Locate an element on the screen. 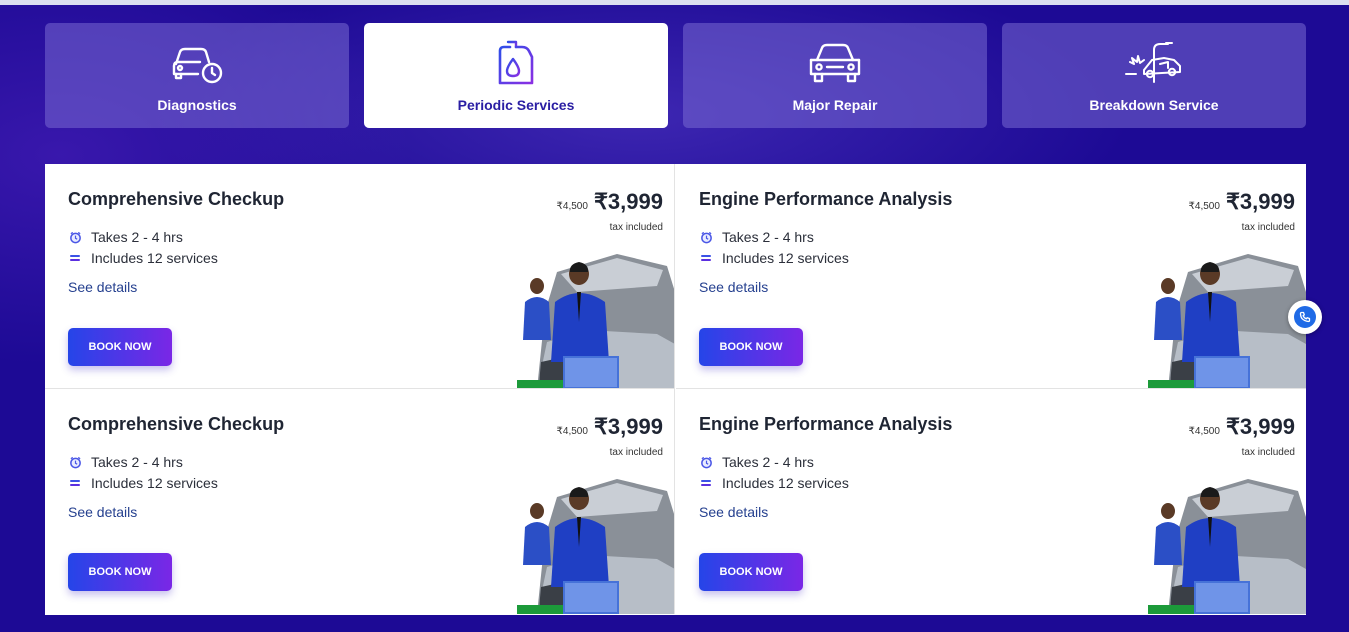 The height and width of the screenshot is (632, 1349). tab-label: Periodic Services is located at coordinates (516, 105).